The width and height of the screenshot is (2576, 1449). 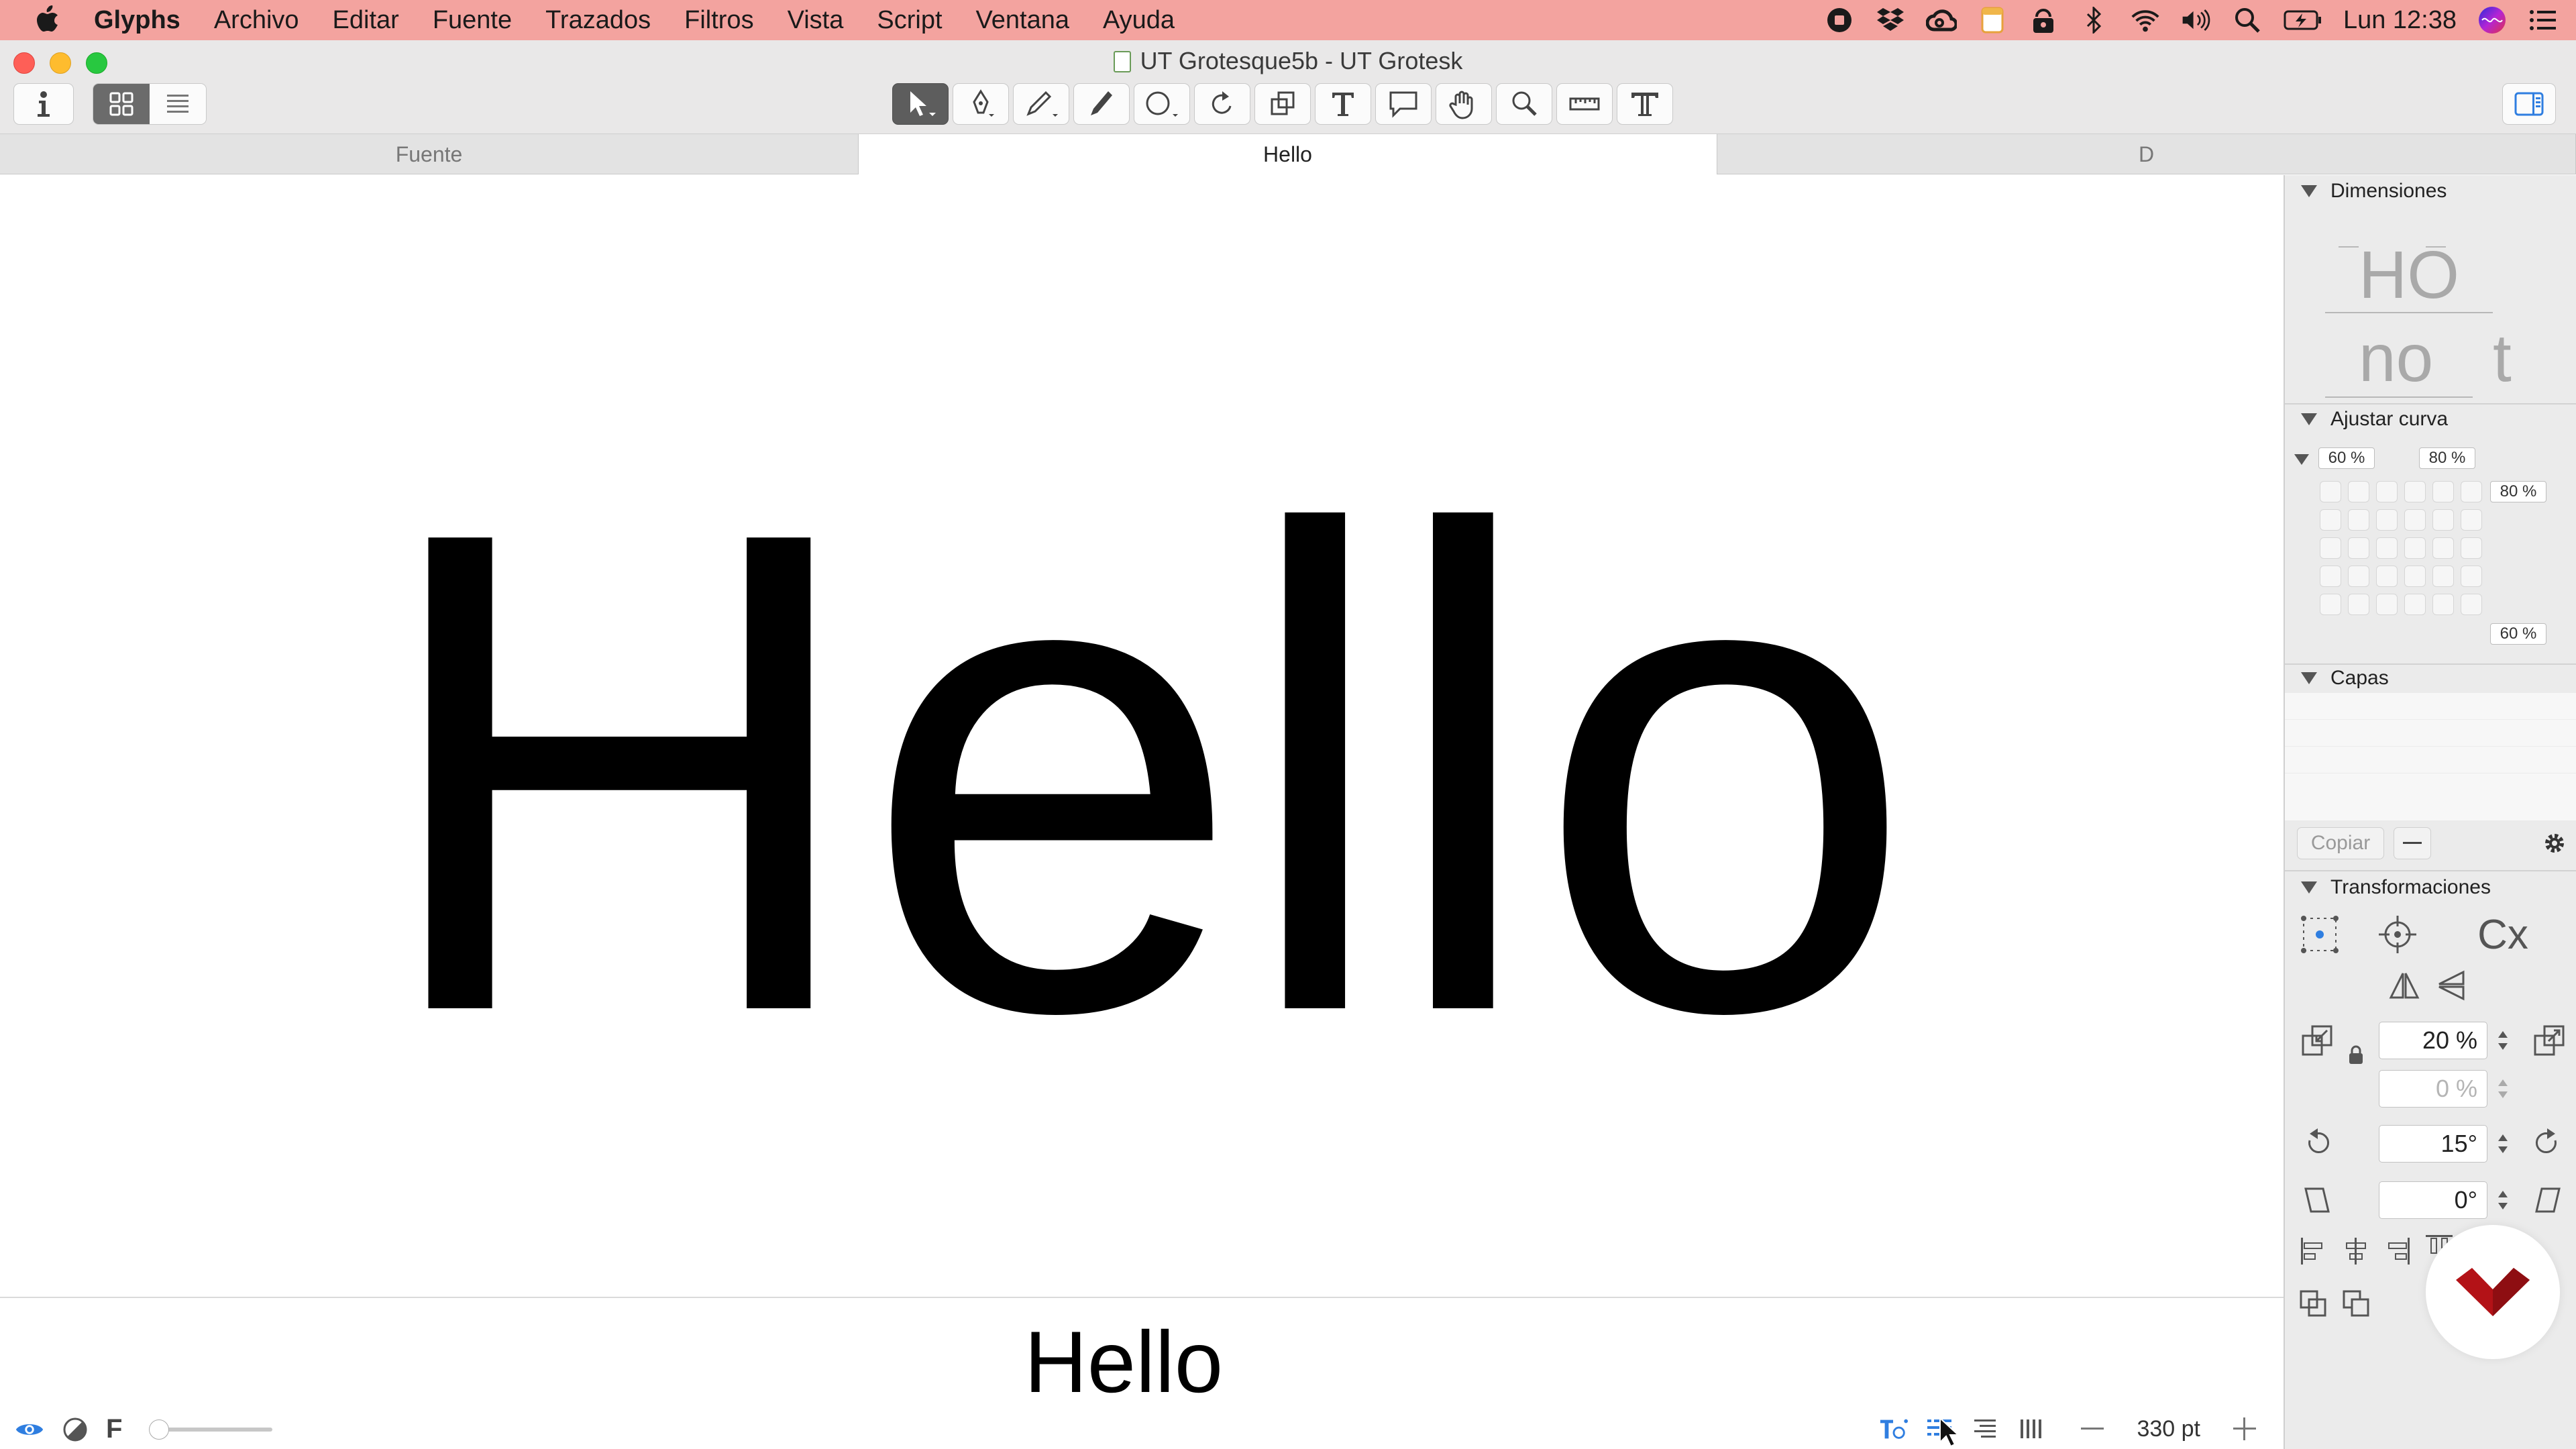 What do you see at coordinates (2430, 678) in the screenshot?
I see `section-capas: Capas` at bounding box center [2430, 678].